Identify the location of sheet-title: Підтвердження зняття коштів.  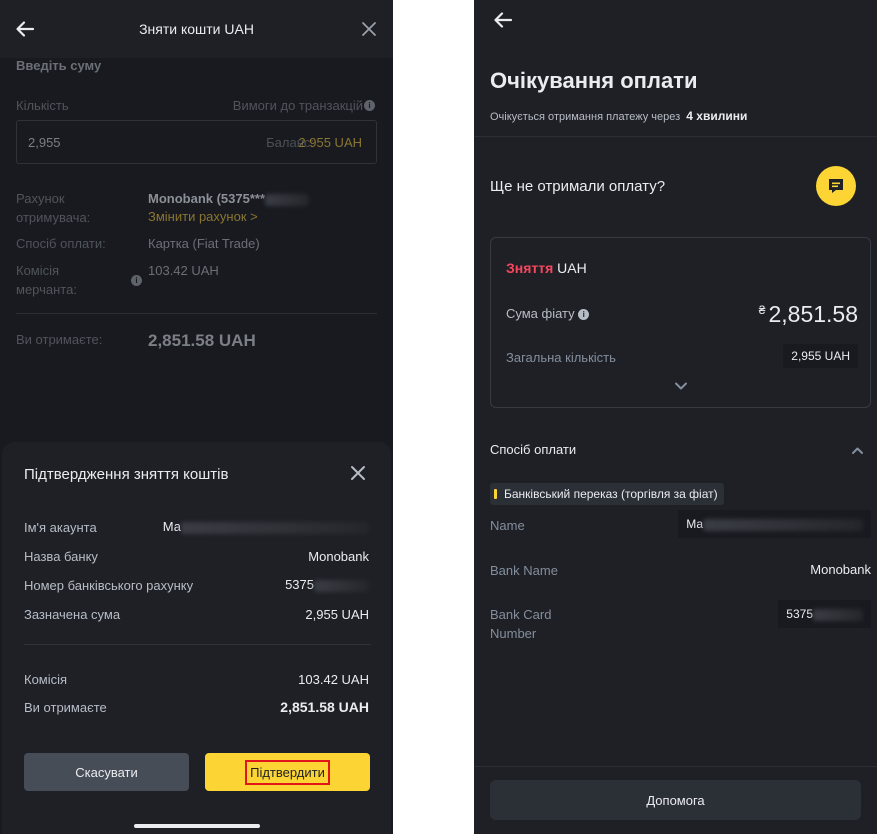
(126, 474).